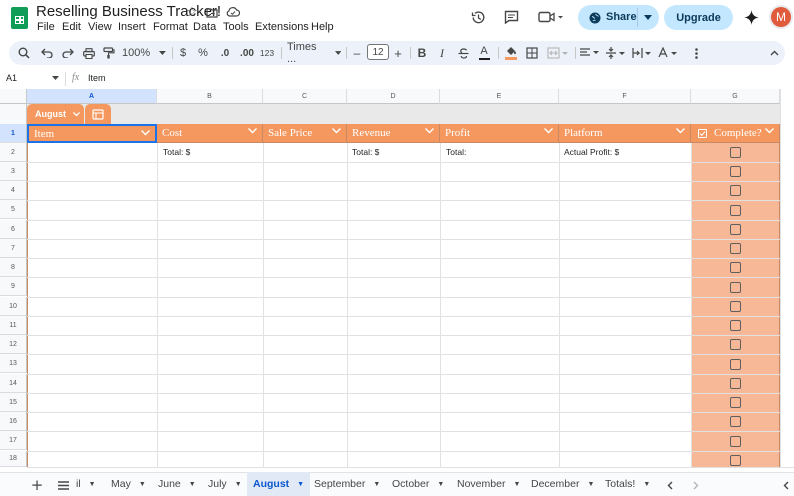 The height and width of the screenshot is (496, 794). What do you see at coordinates (751, 17) in the screenshot?
I see `gemini-sparkle-icon` at bounding box center [751, 17].